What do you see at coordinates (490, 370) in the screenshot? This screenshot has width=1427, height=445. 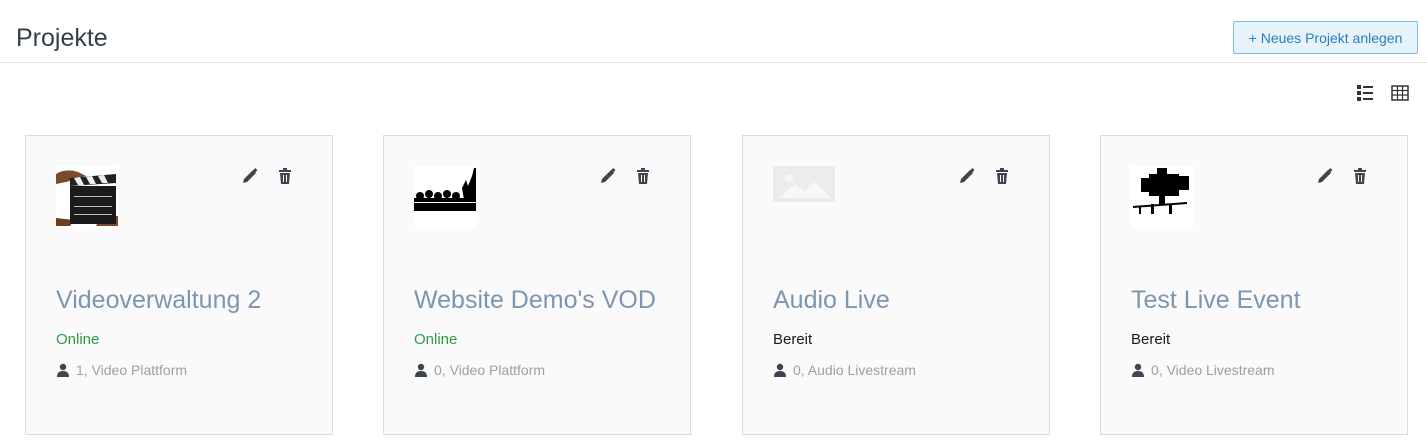 I see `project-meta-text: 0, Video Plattform` at bounding box center [490, 370].